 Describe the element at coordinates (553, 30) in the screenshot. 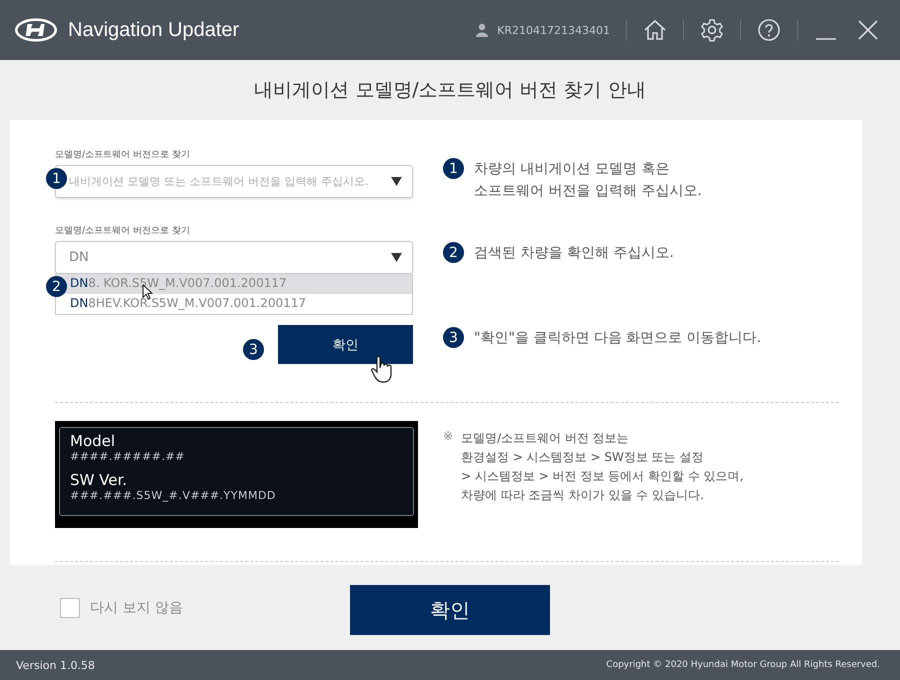

I see `user-id: KR21041721343401` at that location.